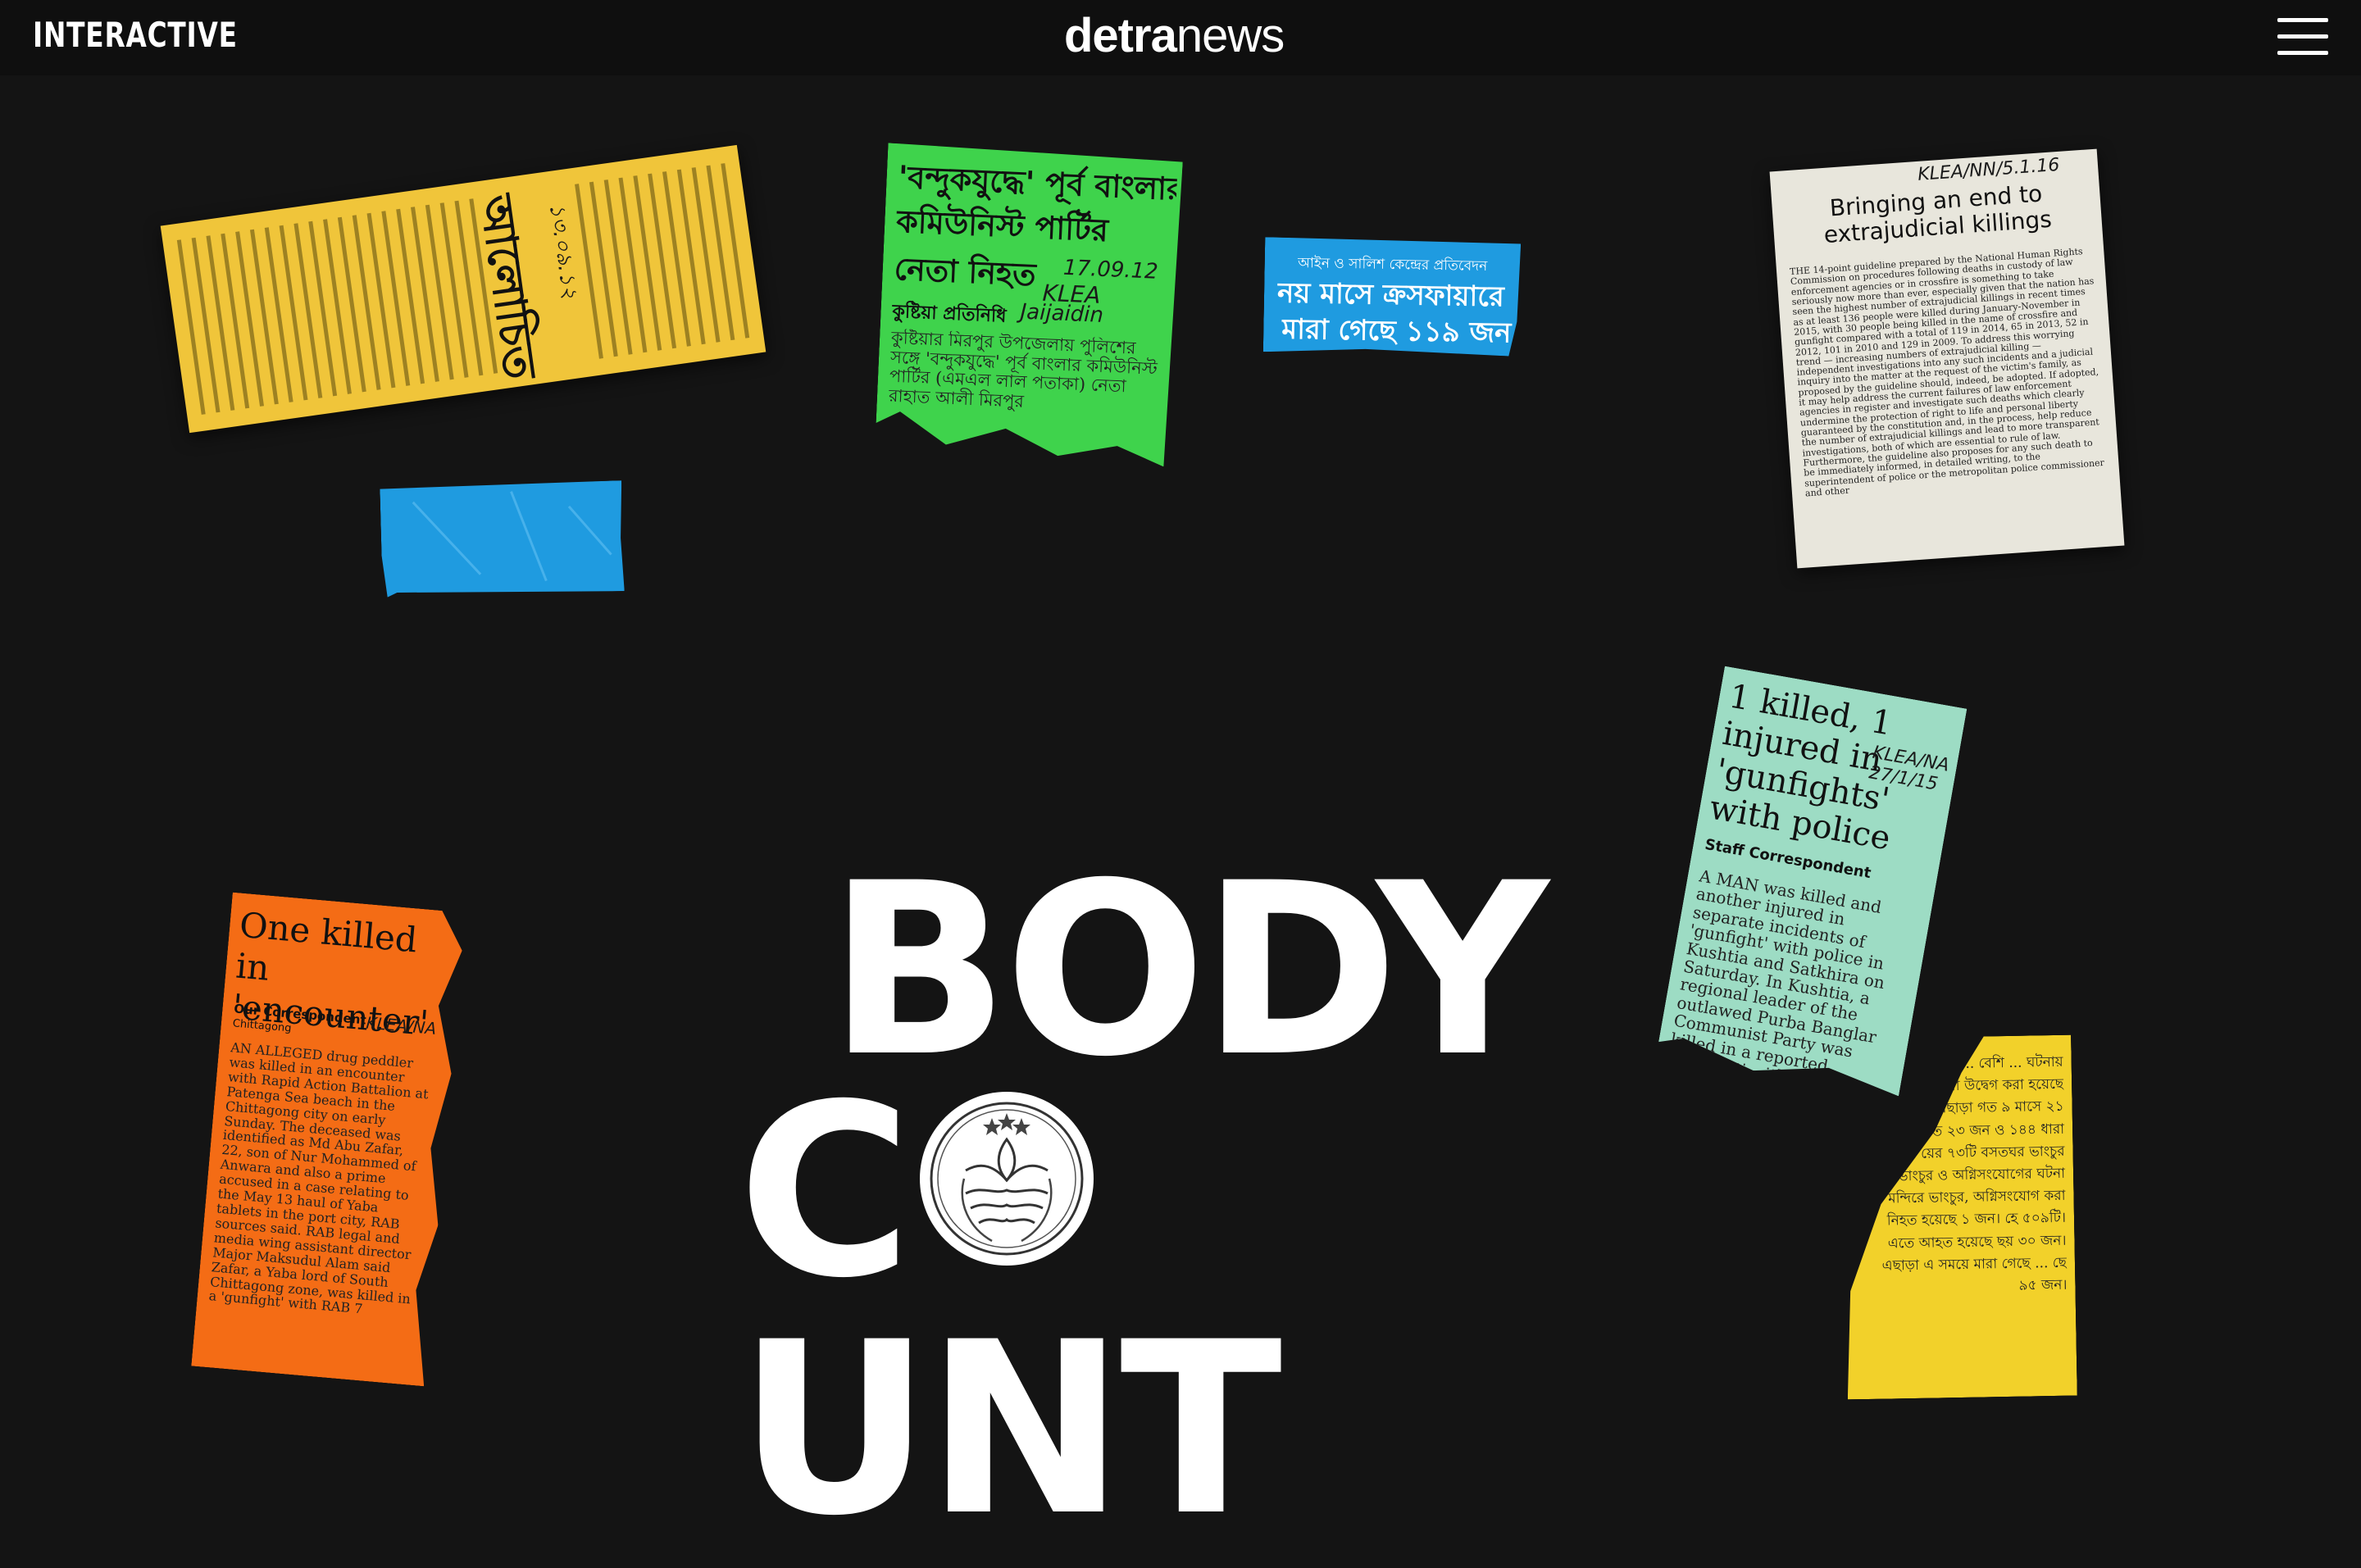 The width and height of the screenshot is (2361, 1568). I want to click on hamburger-menu-icon, so click(2302, 37).